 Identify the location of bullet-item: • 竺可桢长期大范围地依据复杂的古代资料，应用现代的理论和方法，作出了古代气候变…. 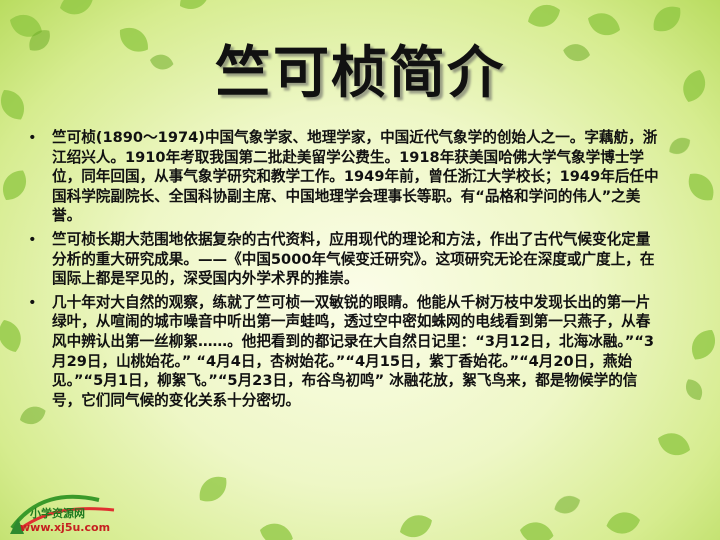
(344, 259).